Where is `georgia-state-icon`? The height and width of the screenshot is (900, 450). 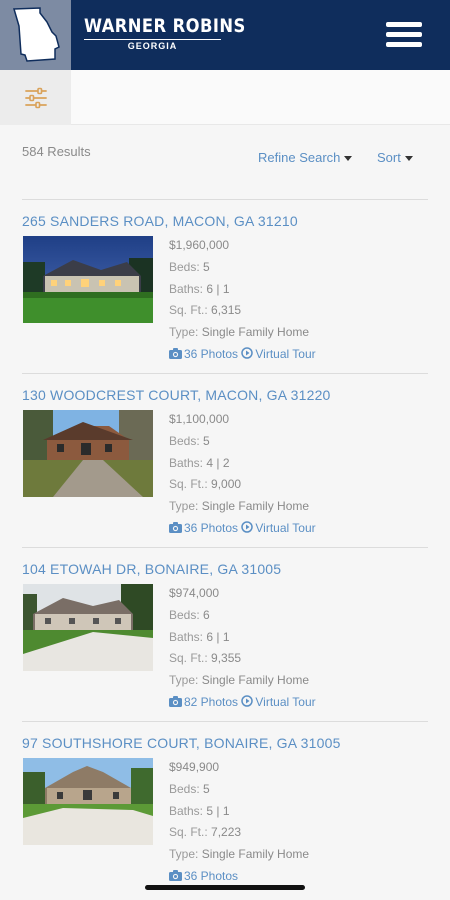 georgia-state-icon is located at coordinates (36, 34).